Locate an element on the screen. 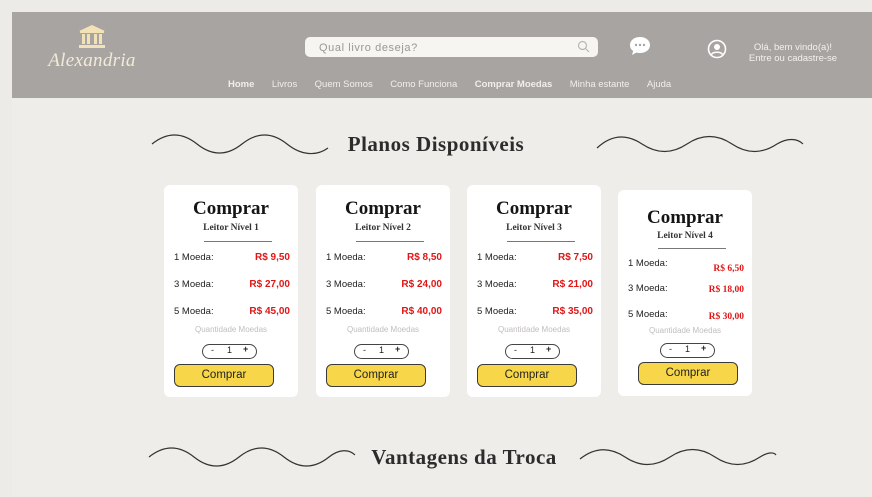  price-value: R$ 27,00 is located at coordinates (269, 284).